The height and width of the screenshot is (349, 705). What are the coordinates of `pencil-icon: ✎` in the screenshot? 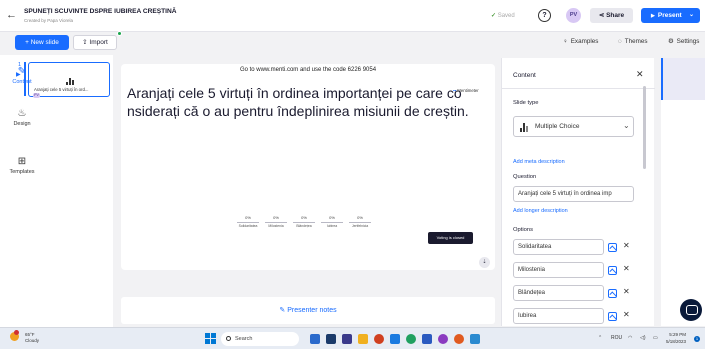 It's located at (22, 71).